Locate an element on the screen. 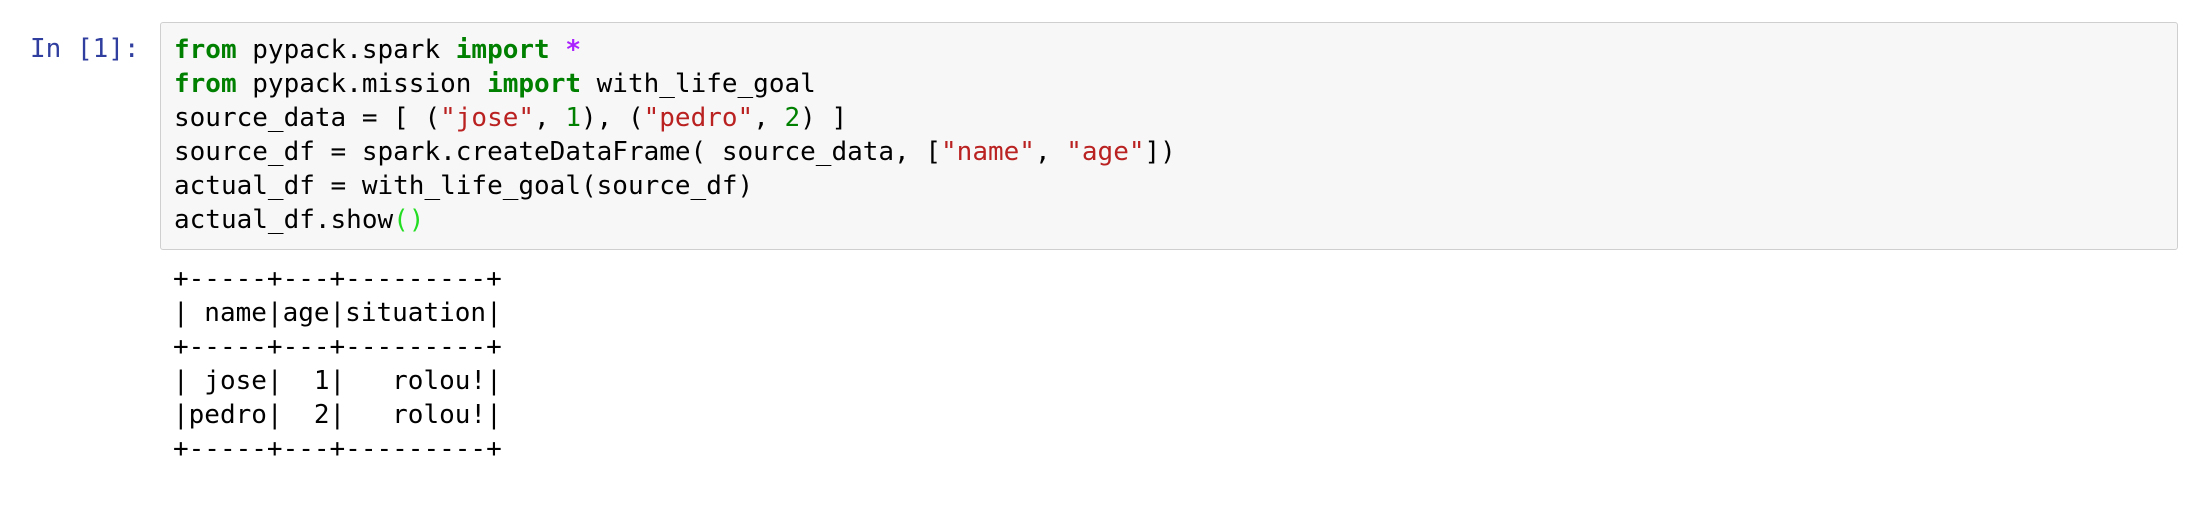 This screenshot has height=508, width=2205. code-line-1: from pypack.spark import * is located at coordinates (377, 50).